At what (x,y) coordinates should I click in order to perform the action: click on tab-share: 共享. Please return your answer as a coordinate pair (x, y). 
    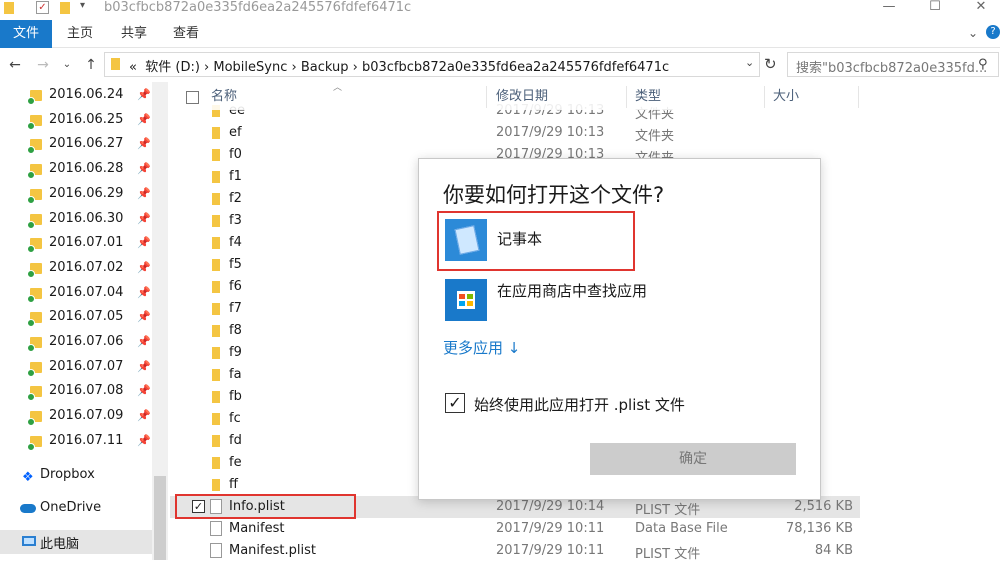
    Looking at the image, I should click on (134, 34).